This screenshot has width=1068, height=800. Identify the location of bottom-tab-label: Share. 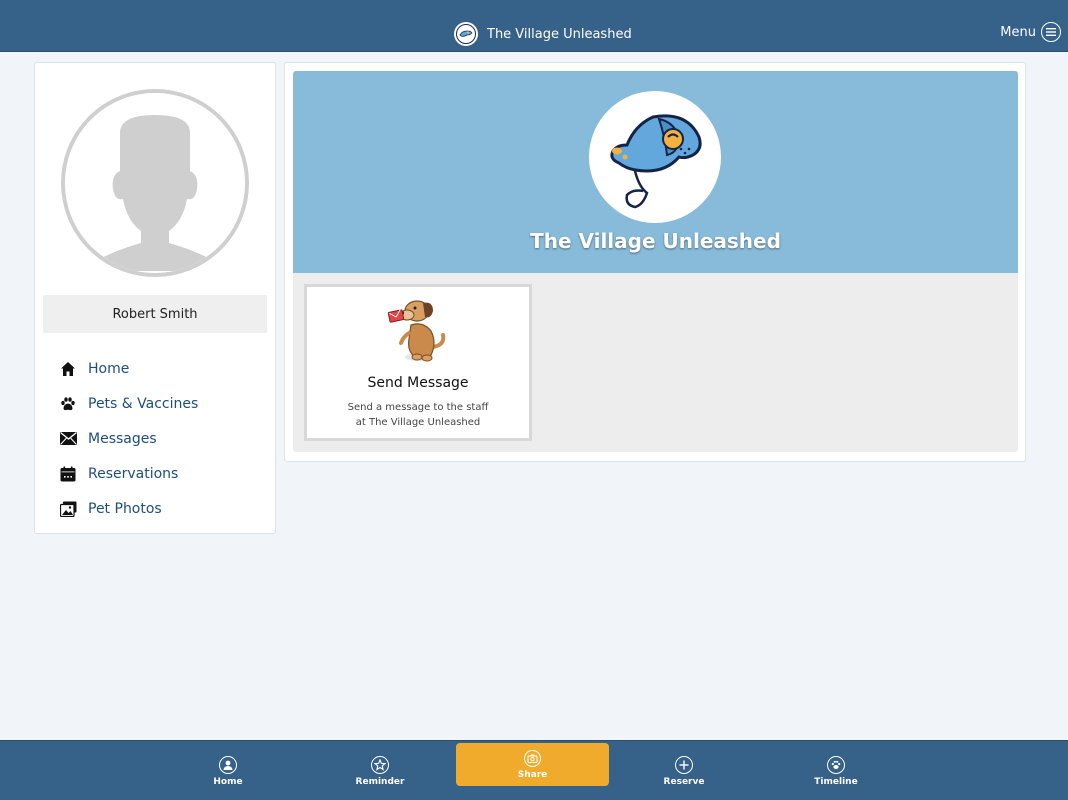
(532, 774).